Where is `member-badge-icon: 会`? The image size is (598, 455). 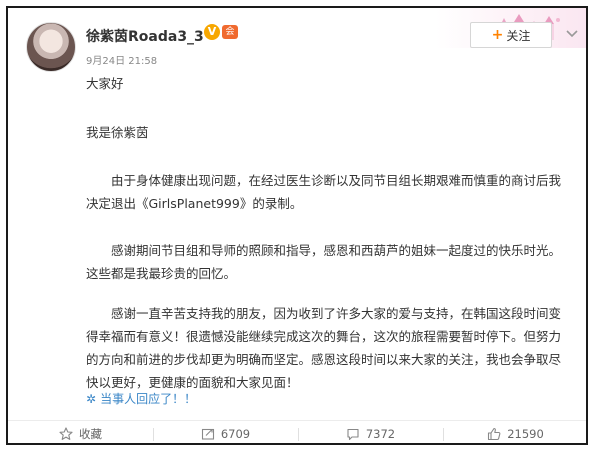 member-badge-icon: 会 is located at coordinates (230, 32).